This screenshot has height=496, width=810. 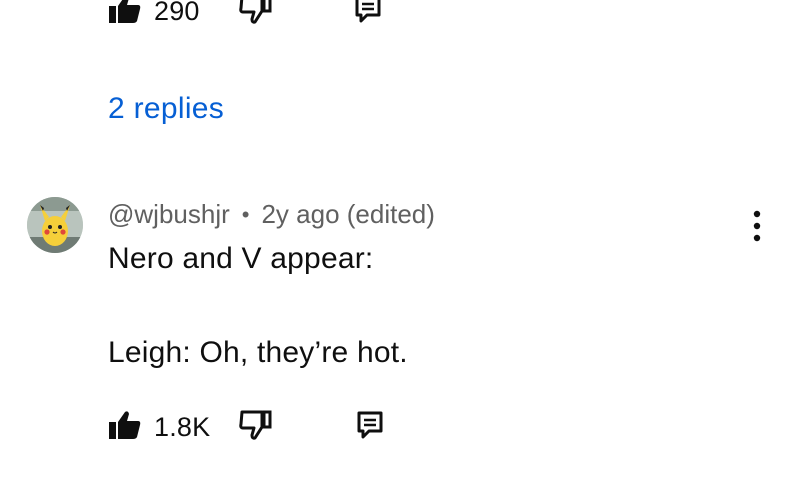 What do you see at coordinates (182, 427) in the screenshot?
I see `like-count: 1.8K` at bounding box center [182, 427].